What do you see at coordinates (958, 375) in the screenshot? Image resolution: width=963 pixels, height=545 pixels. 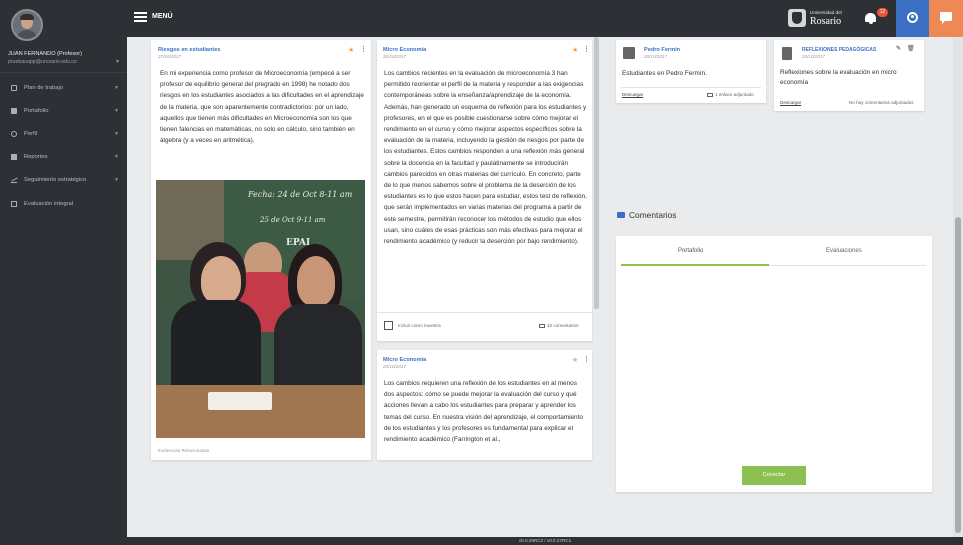 I see `page-scrollbar-thumb` at bounding box center [958, 375].